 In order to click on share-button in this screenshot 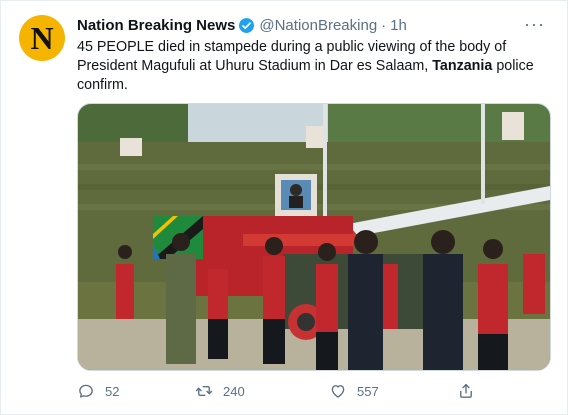, I will do `click(466, 391)`.